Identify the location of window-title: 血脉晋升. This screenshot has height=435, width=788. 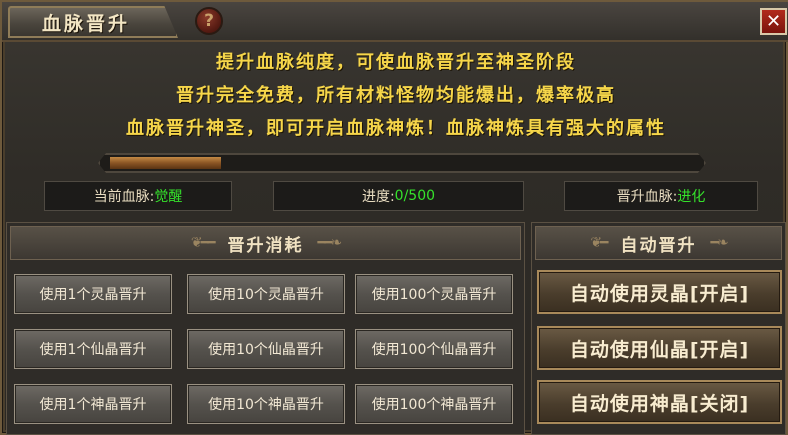
(85, 23).